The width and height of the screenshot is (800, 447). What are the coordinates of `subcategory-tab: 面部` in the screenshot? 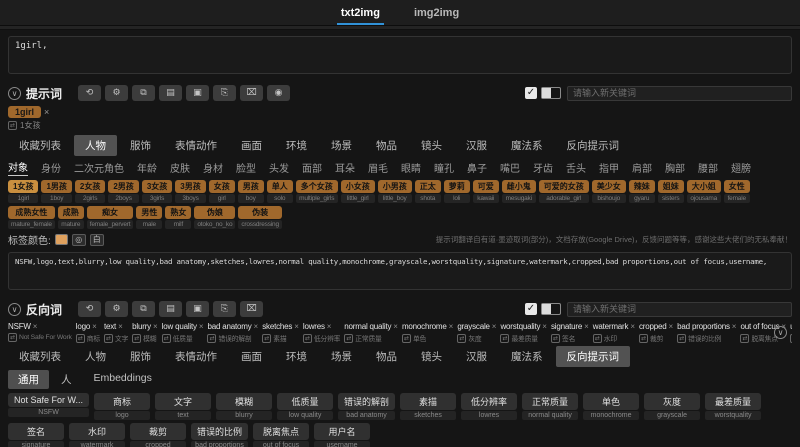 It's located at (312, 168).